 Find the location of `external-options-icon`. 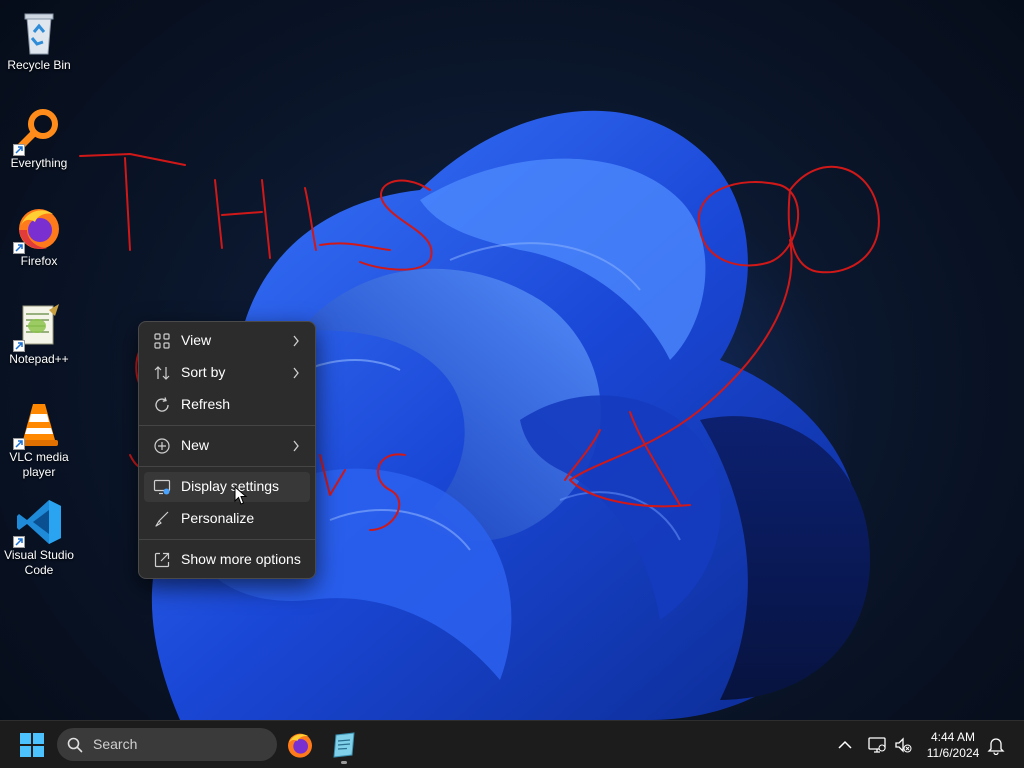

external-options-icon is located at coordinates (162, 560).